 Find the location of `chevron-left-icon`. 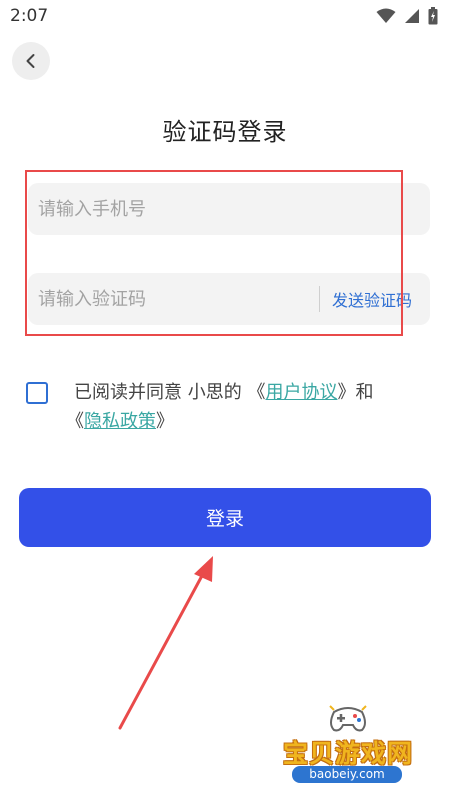

chevron-left-icon is located at coordinates (30, 61).